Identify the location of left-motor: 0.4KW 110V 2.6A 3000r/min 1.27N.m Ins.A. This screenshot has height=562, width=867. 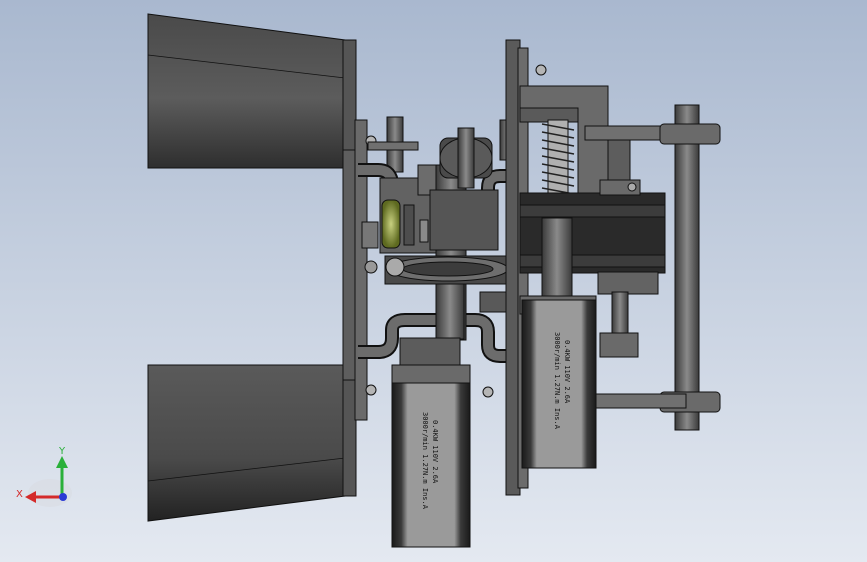
(431, 442).